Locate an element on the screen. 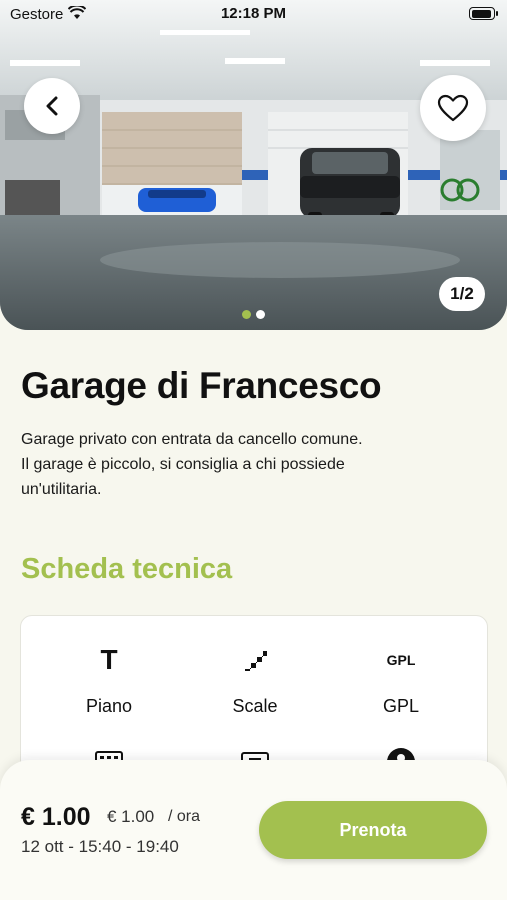  battery-icon is located at coordinates (483, 13).